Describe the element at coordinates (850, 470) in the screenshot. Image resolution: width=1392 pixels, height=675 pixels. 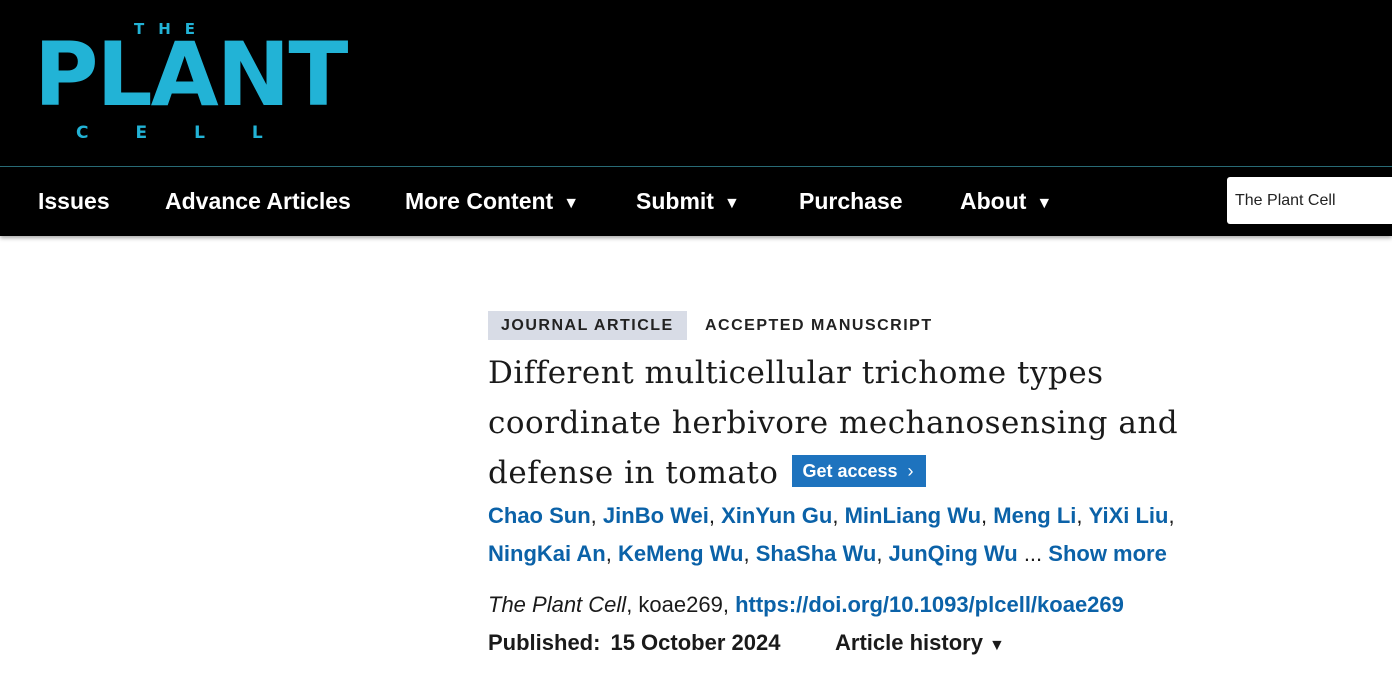
I see `get-access-label: Get access` at that location.